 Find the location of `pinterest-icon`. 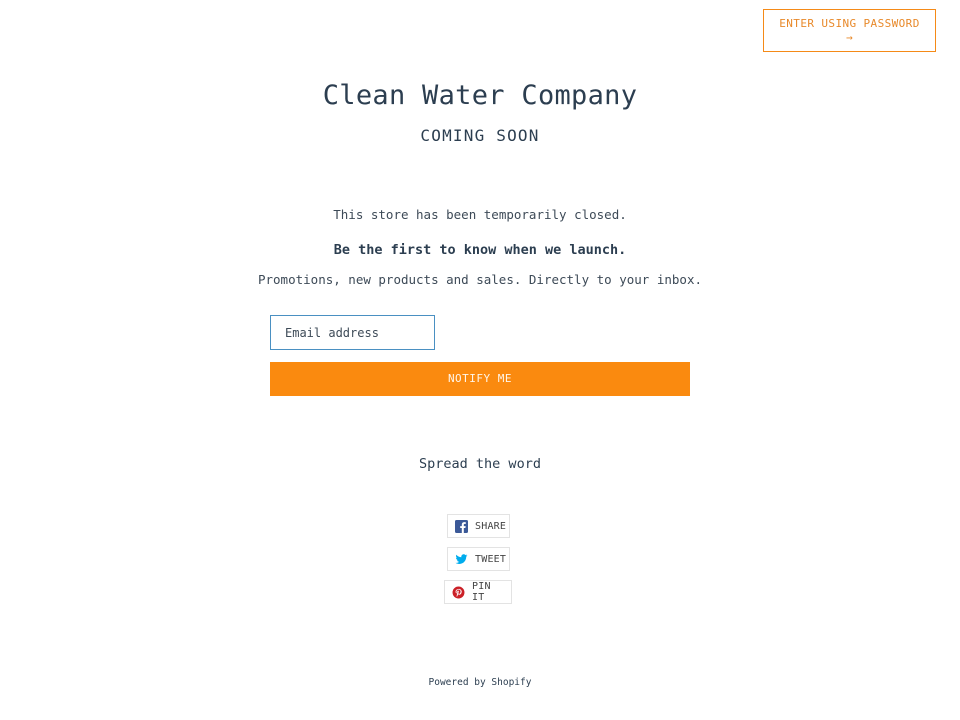

pinterest-icon is located at coordinates (458, 592).